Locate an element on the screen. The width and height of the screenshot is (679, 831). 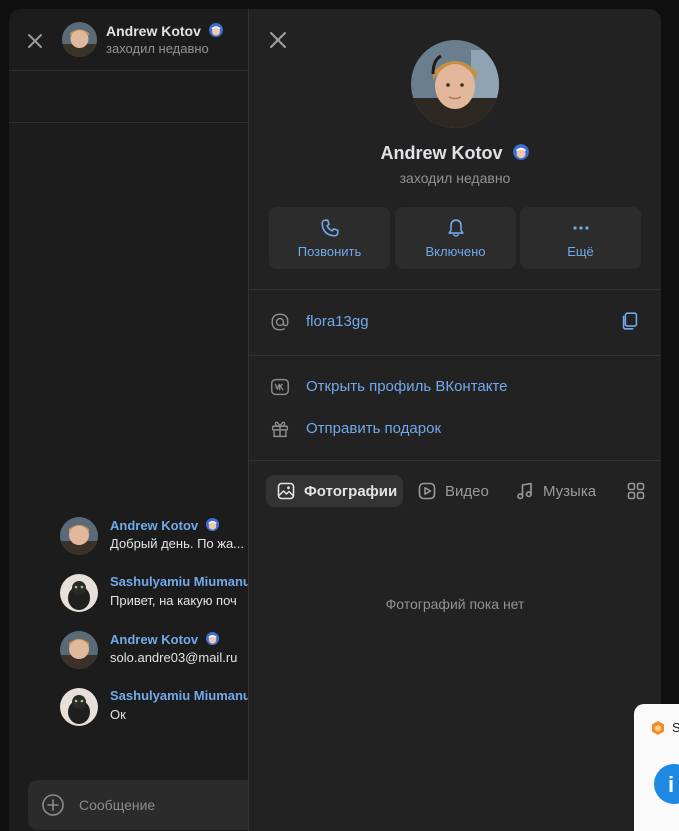
message-text: Ок is located at coordinates (118, 714).